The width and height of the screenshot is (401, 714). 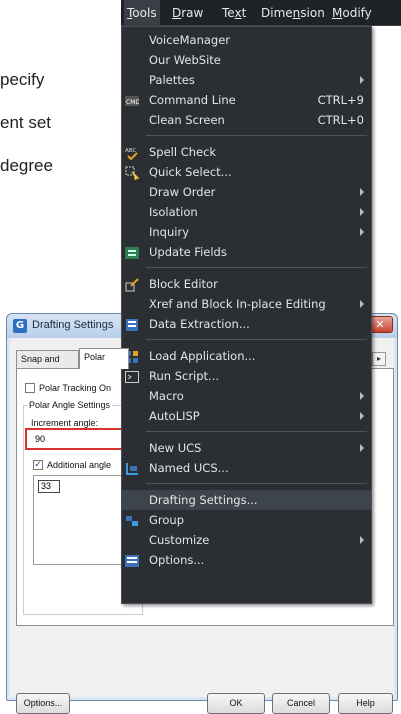 What do you see at coordinates (26, 165) in the screenshot?
I see `background-text-line-3: degree` at bounding box center [26, 165].